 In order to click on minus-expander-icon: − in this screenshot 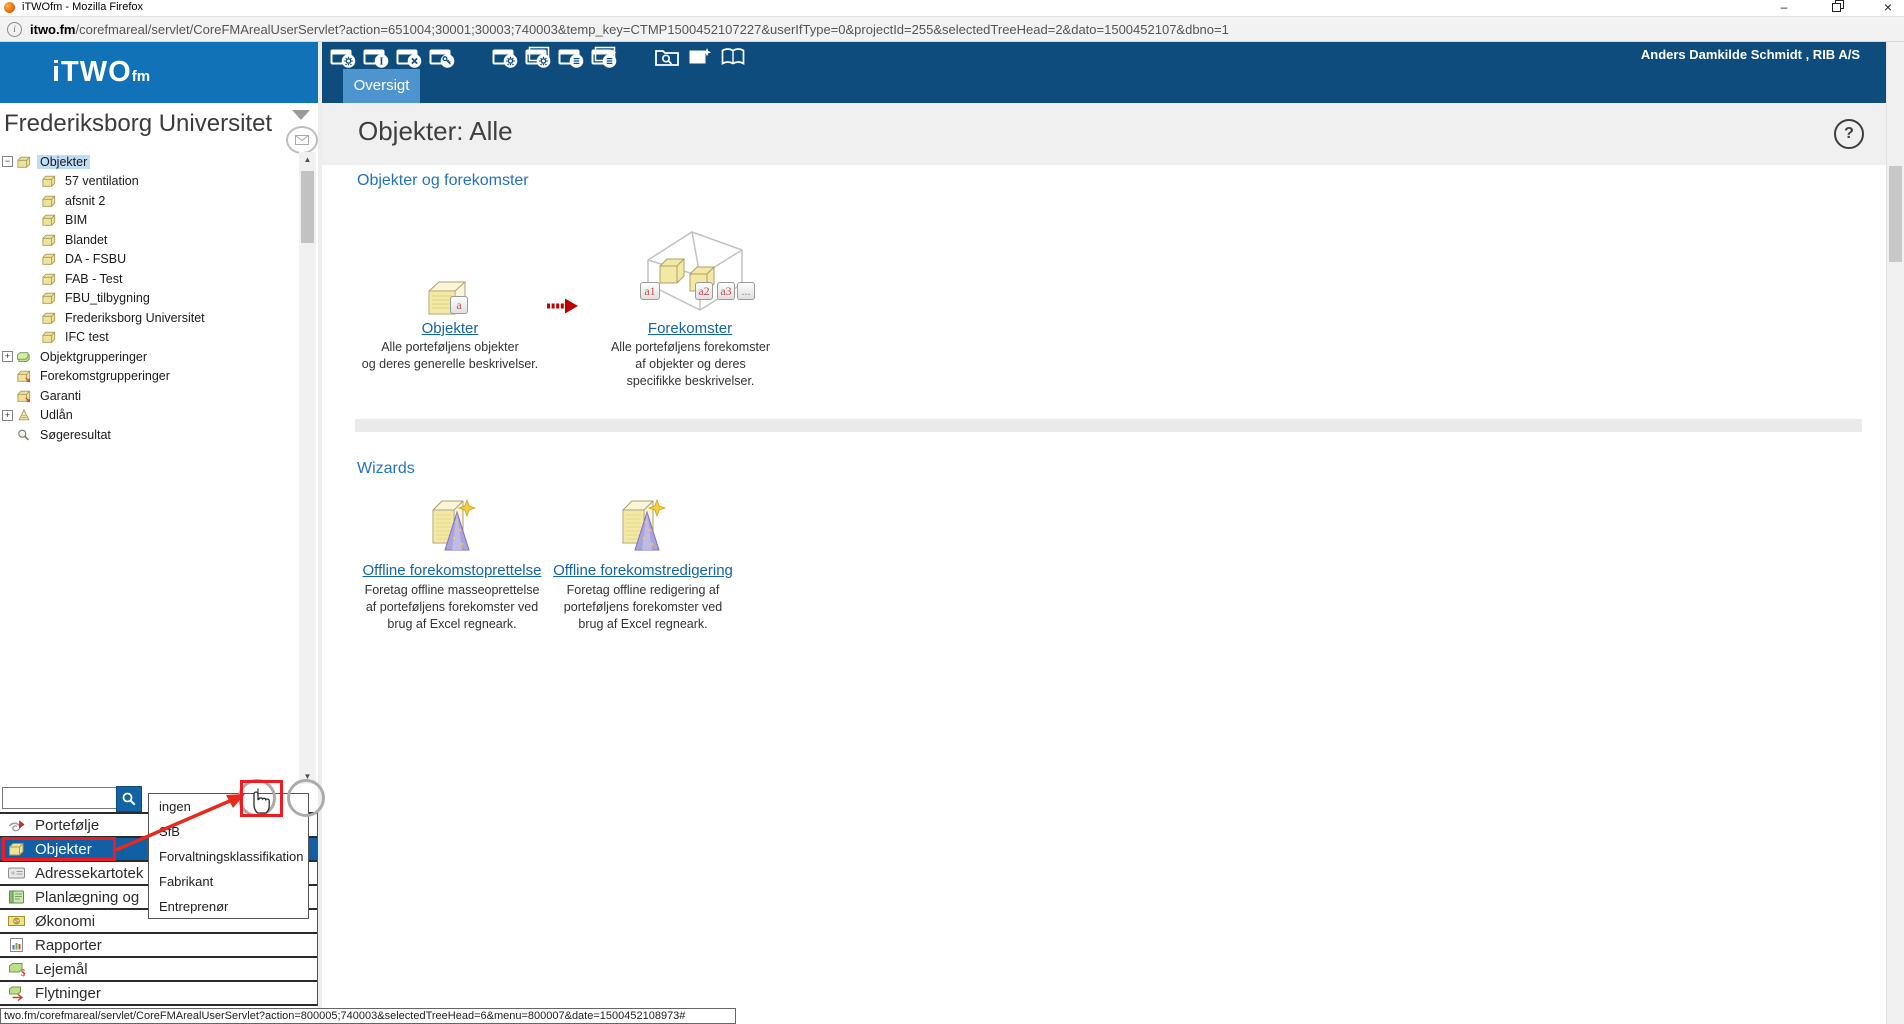, I will do `click(7, 162)`.